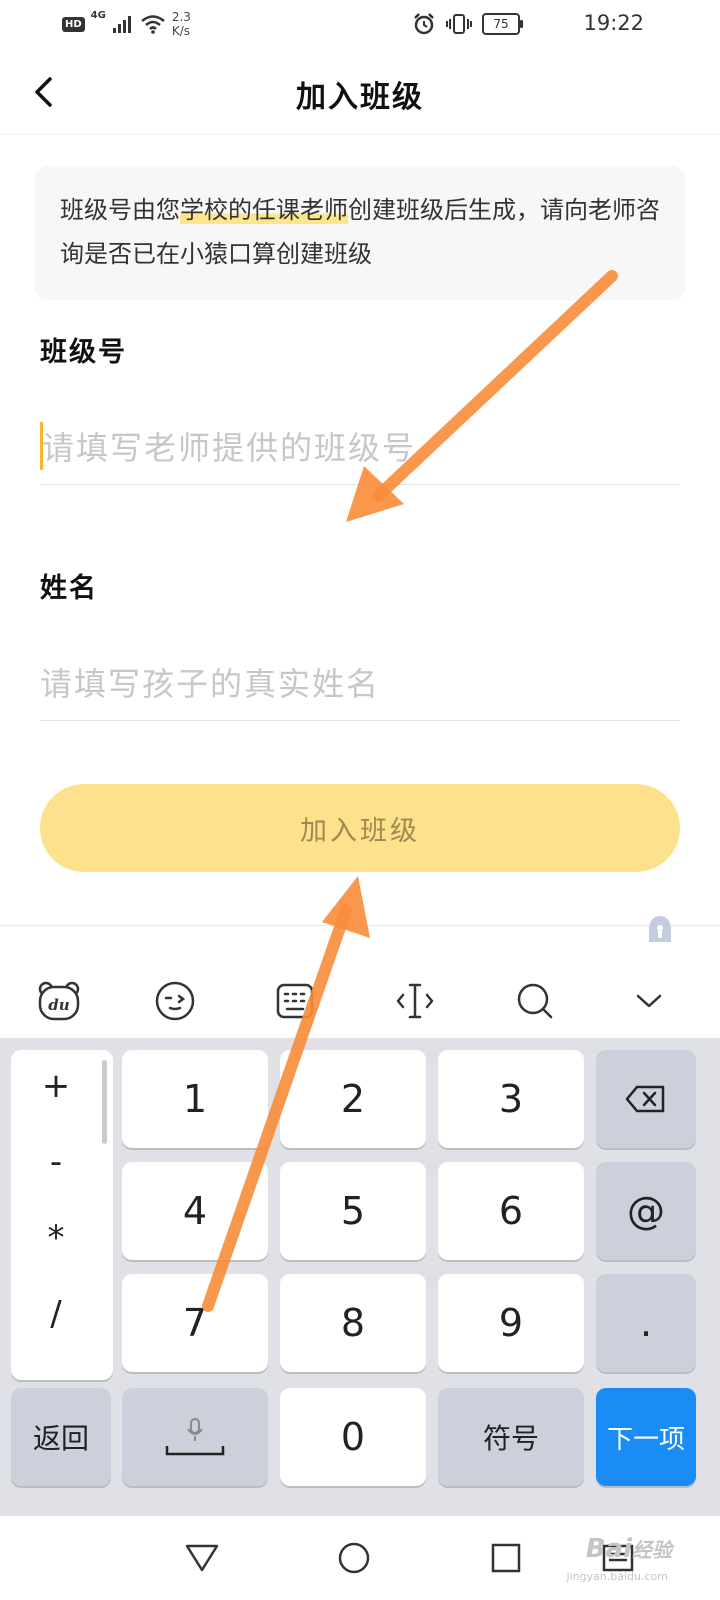 The image size is (720, 1600). I want to click on emoji-icon, so click(175, 1001).